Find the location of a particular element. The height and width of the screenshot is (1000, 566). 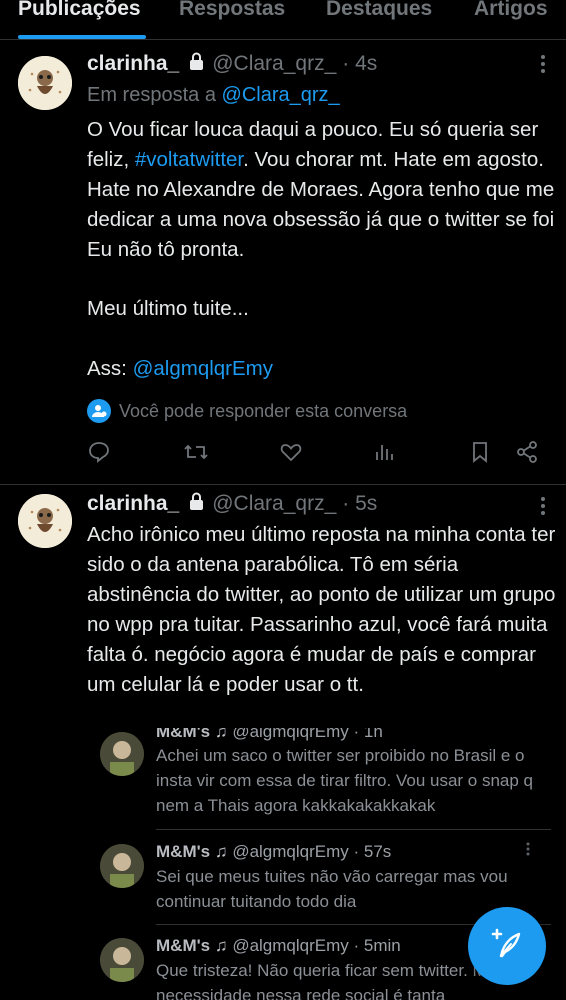

share-icon is located at coordinates (528, 453).